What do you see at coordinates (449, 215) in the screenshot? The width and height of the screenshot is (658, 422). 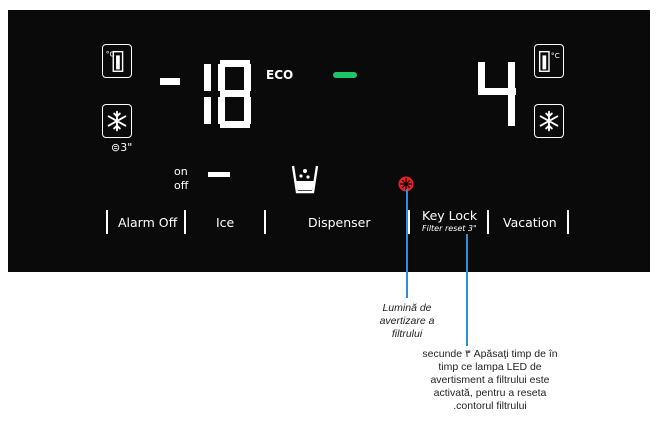 I see `key-lock-button: Key Lock` at bounding box center [449, 215].